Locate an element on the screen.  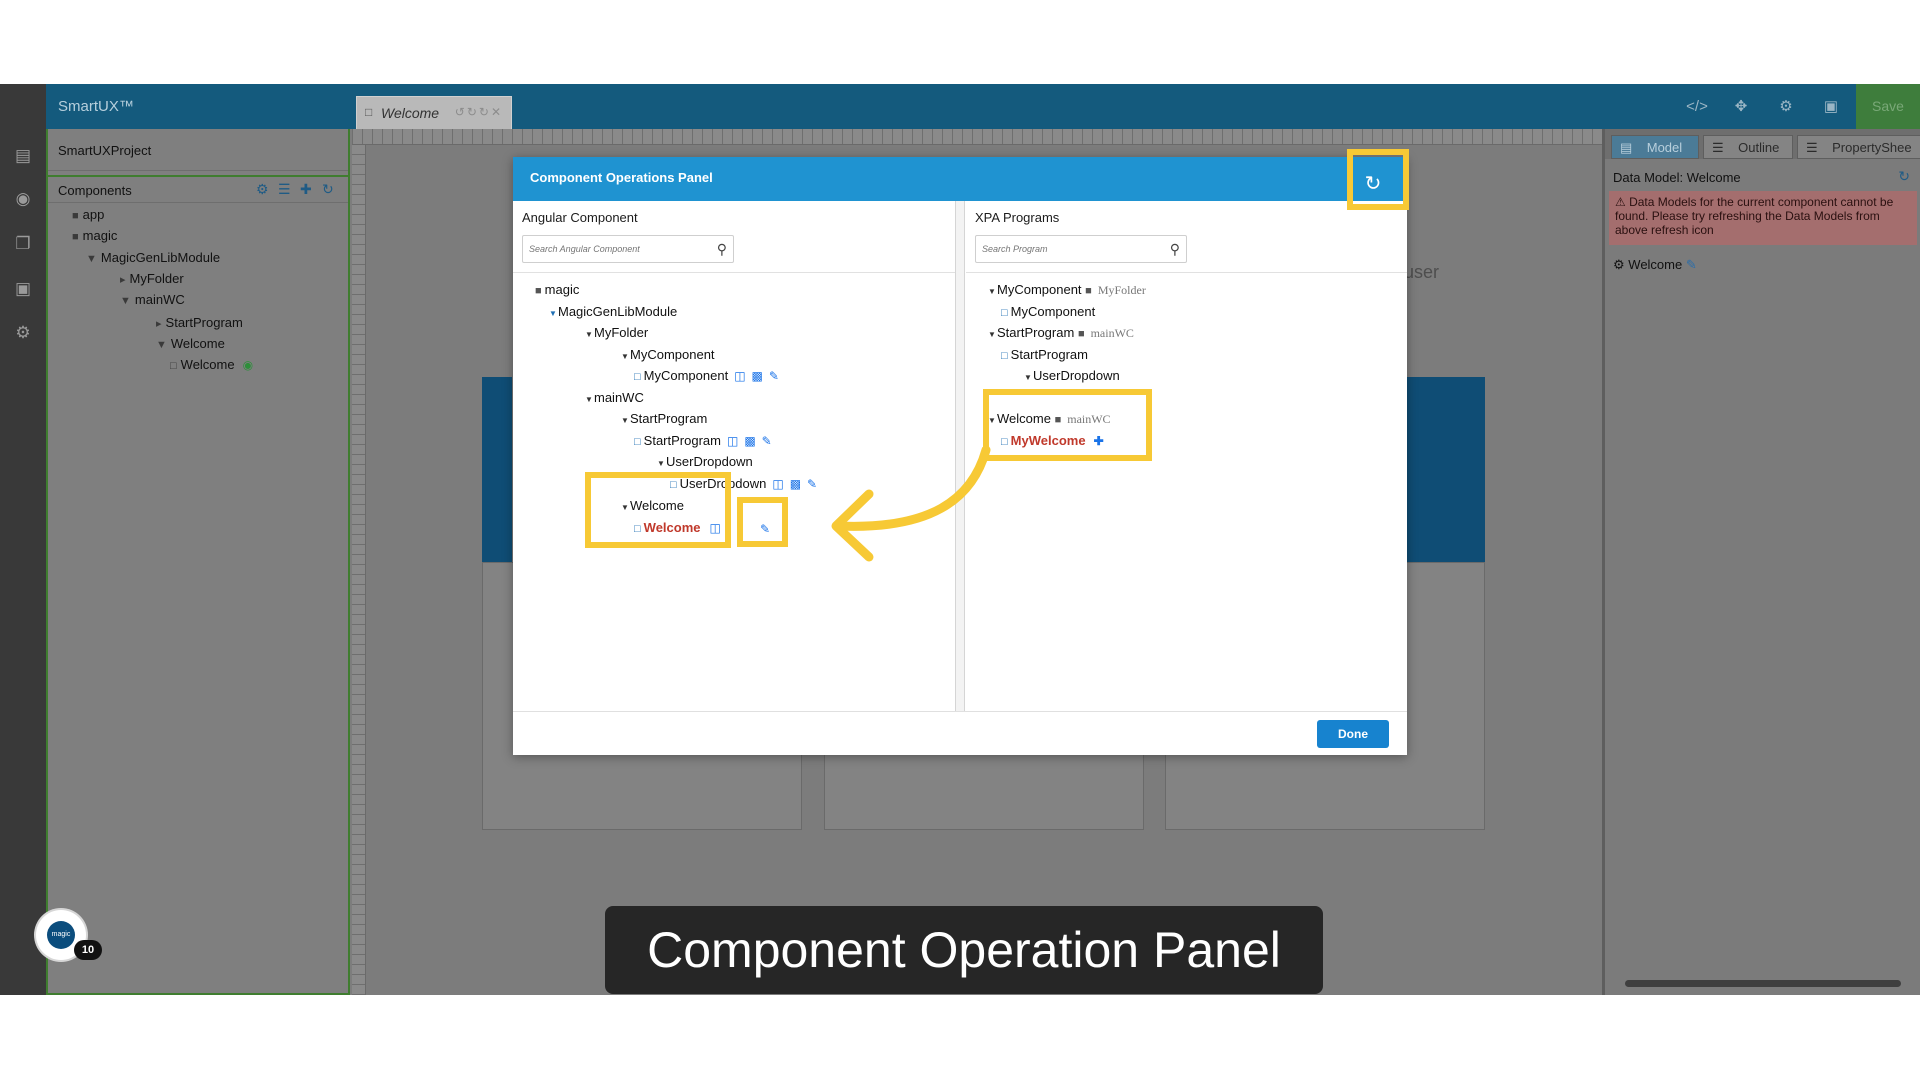
top-bar: SmartUX™ □ Welcome ↺↻↻✕ </> ✥ ⚙ ▣ Save is located at coordinates (983, 106).